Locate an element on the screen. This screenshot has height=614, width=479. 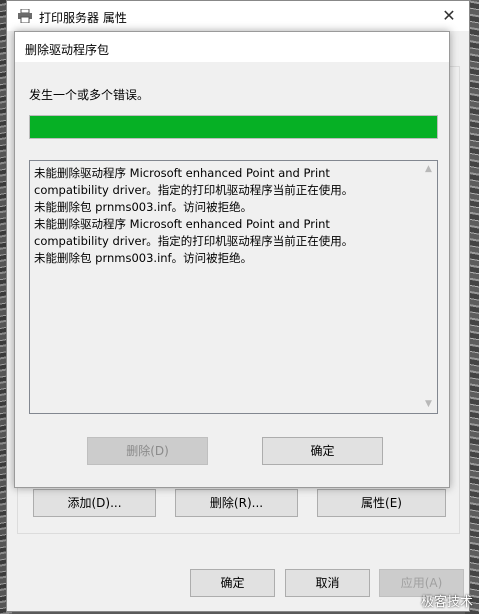
delete-button: 删除(D) is located at coordinates (147, 451).